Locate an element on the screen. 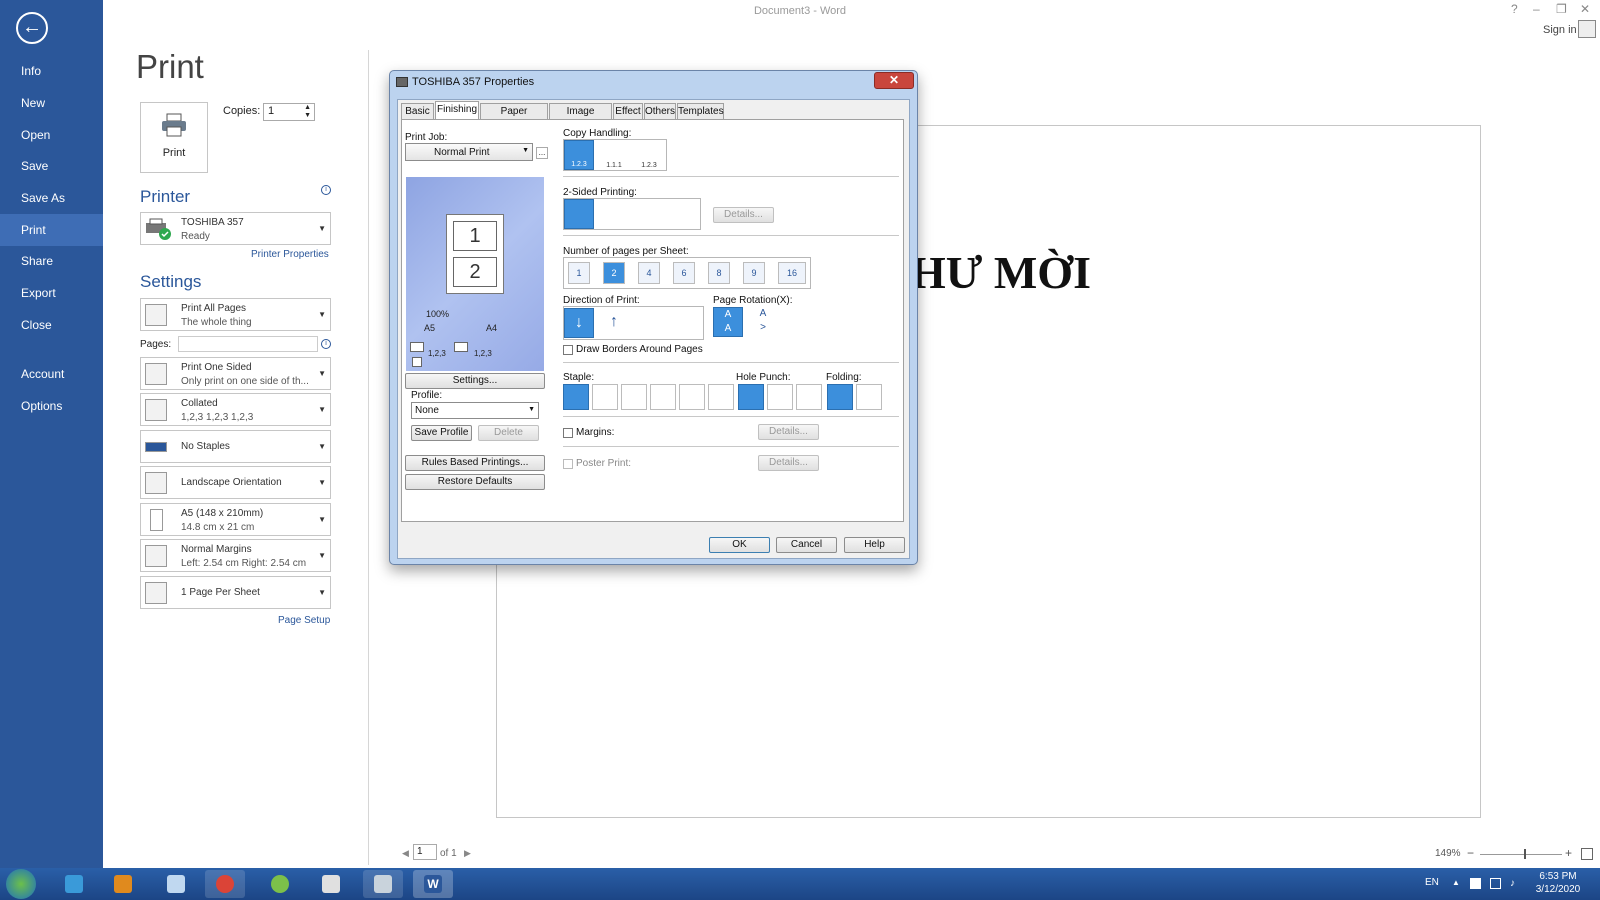  volume-icon: ♪ is located at coordinates (1512, 883).